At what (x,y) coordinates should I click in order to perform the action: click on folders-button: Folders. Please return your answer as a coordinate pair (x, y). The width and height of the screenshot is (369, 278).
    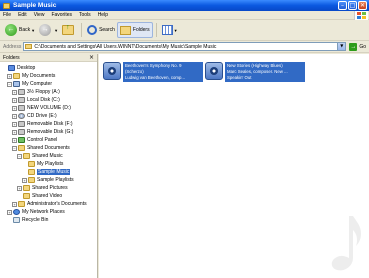
    Looking at the image, I should click on (134, 30).